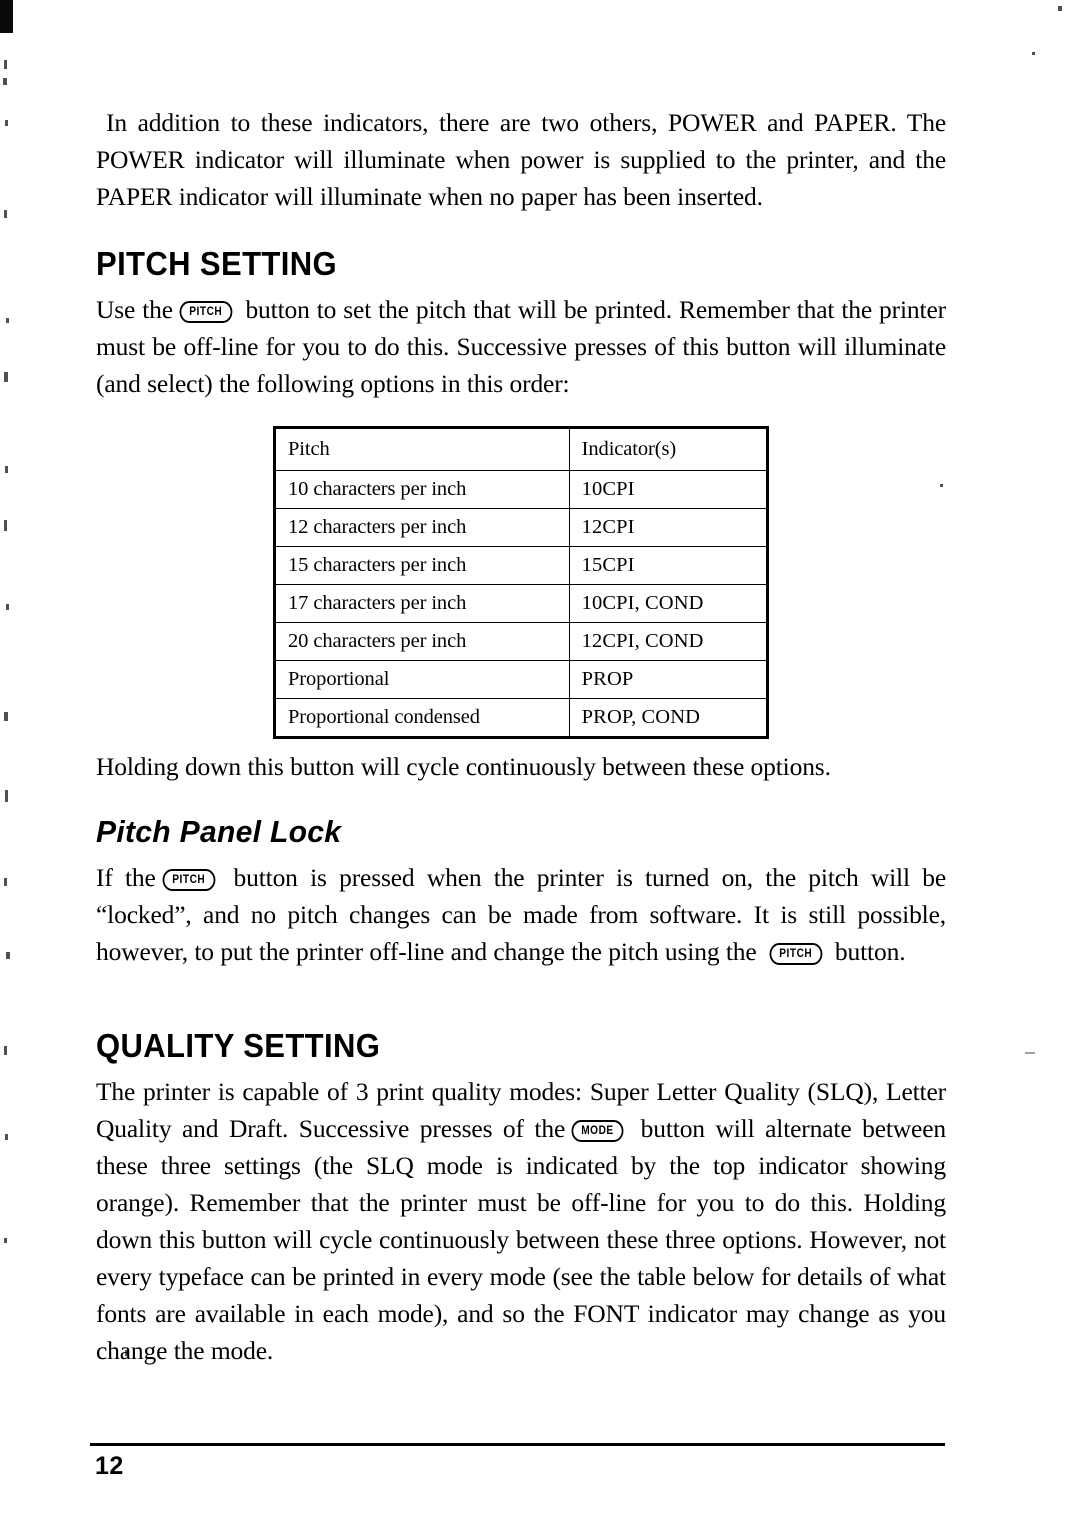 The width and height of the screenshot is (1080, 1529). I want to click on table-cell-pitch: 17 characters per inch, so click(422, 603).